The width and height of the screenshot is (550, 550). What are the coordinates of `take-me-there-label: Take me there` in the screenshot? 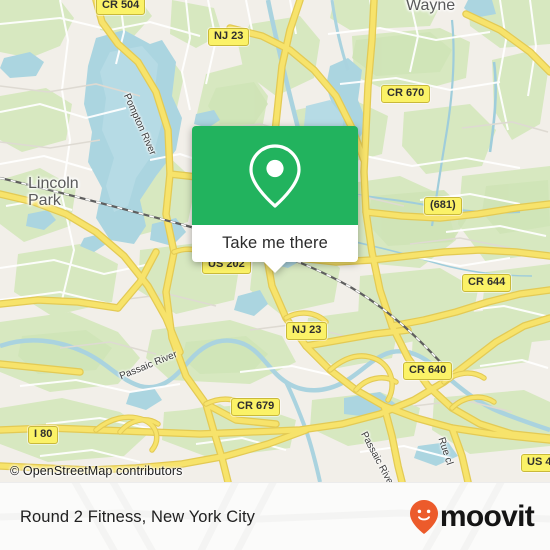 It's located at (275, 243).